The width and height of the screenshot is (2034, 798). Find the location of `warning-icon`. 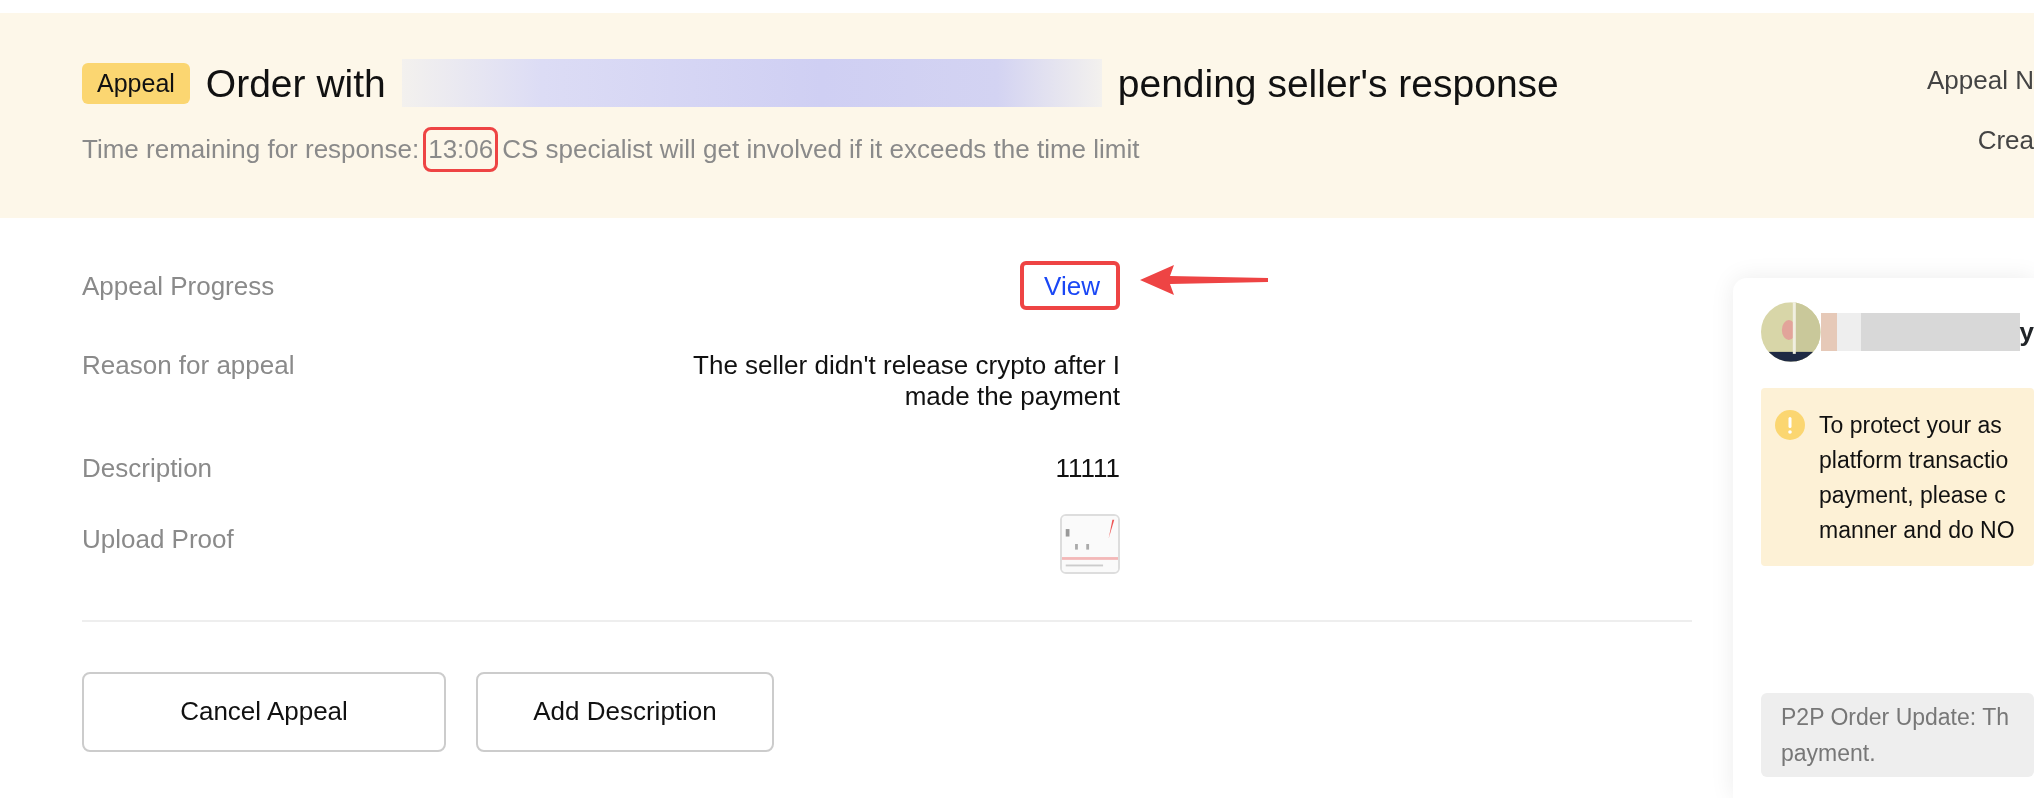

warning-icon is located at coordinates (1790, 425).